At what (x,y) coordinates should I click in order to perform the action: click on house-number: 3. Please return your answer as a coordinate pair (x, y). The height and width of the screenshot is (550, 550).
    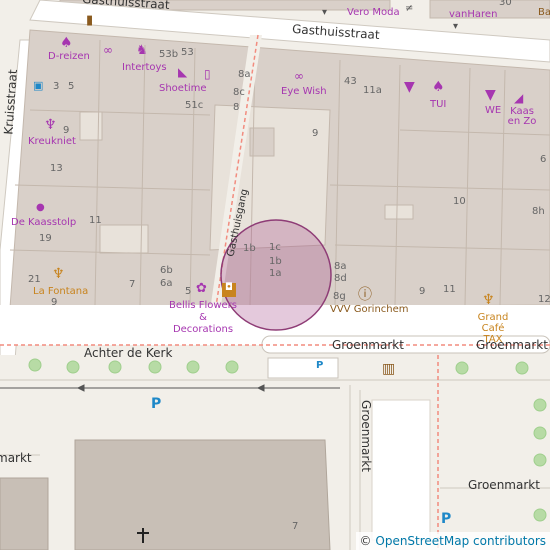
    Looking at the image, I should click on (56, 86).